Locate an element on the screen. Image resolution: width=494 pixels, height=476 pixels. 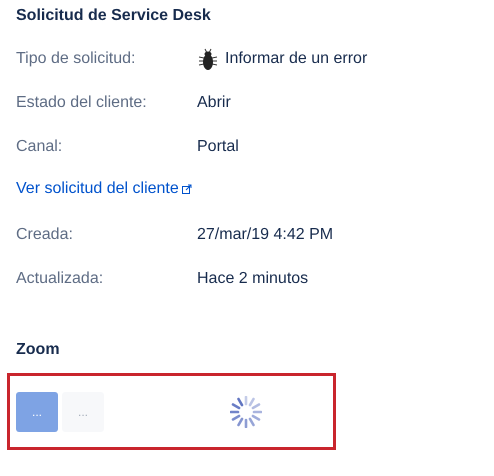
field-value: Portal is located at coordinates (218, 147).